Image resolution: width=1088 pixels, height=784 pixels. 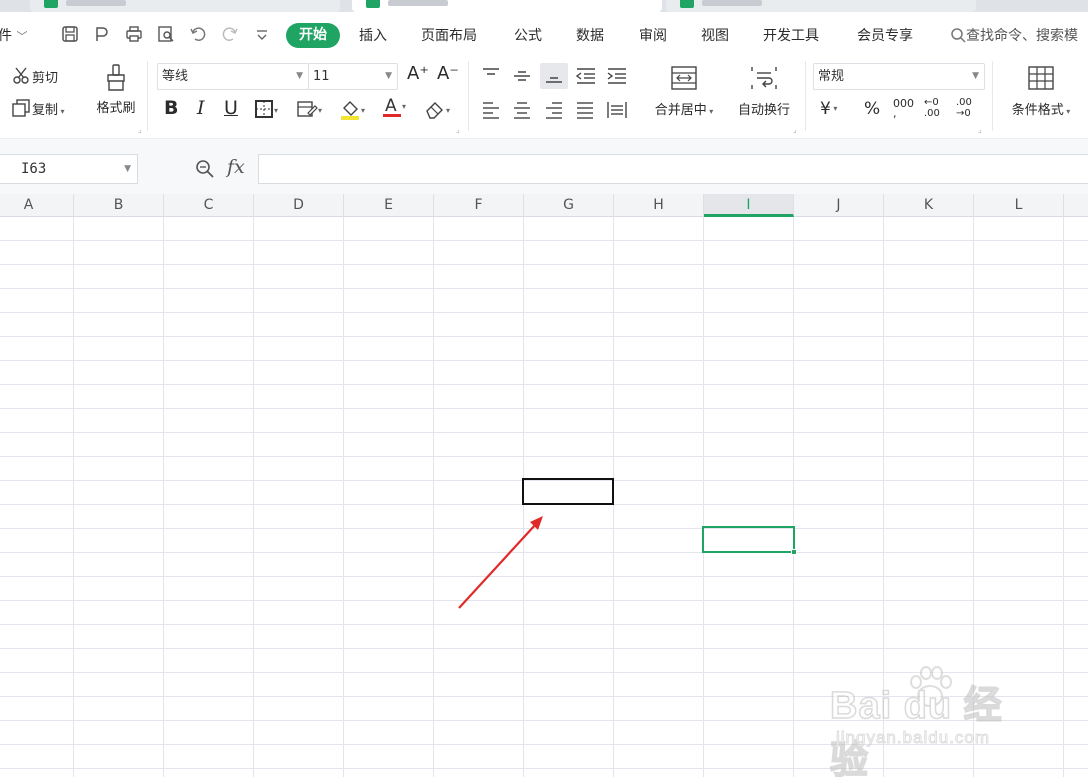 What do you see at coordinates (586, 78) in the screenshot?
I see `decrease-indent-button` at bounding box center [586, 78].